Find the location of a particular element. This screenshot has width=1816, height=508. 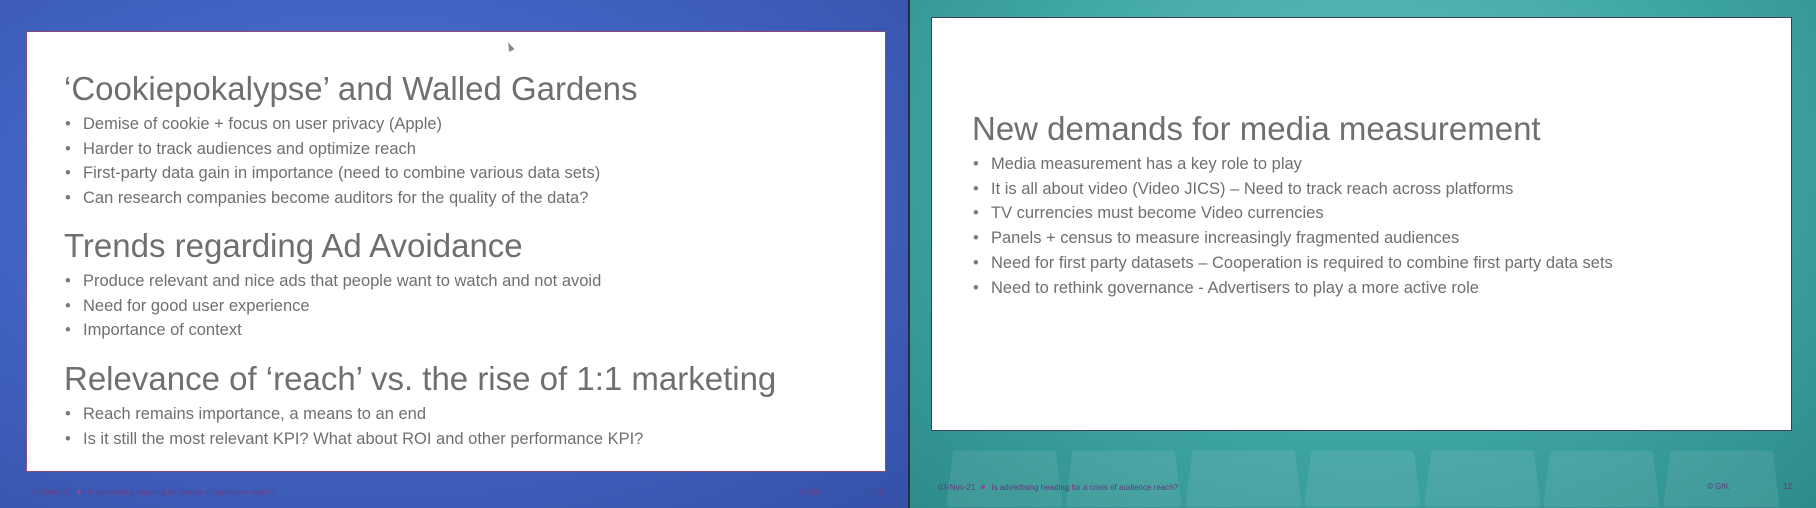

left-slide-footer-right: © GfK 10 is located at coordinates (841, 492).